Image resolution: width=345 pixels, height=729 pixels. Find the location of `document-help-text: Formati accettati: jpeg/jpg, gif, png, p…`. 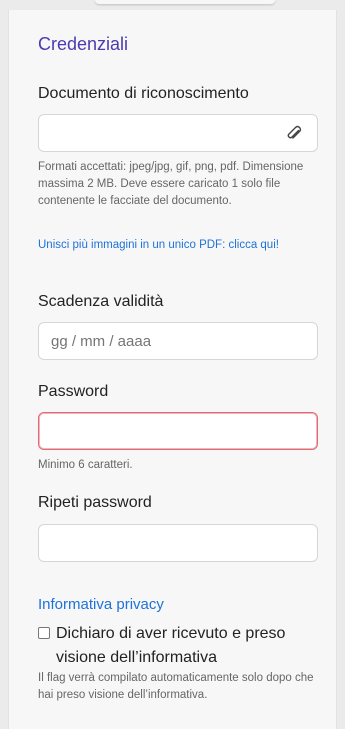

document-help-text: Formati accettati: jpeg/jpg, gif, png, p… is located at coordinates (171, 184).